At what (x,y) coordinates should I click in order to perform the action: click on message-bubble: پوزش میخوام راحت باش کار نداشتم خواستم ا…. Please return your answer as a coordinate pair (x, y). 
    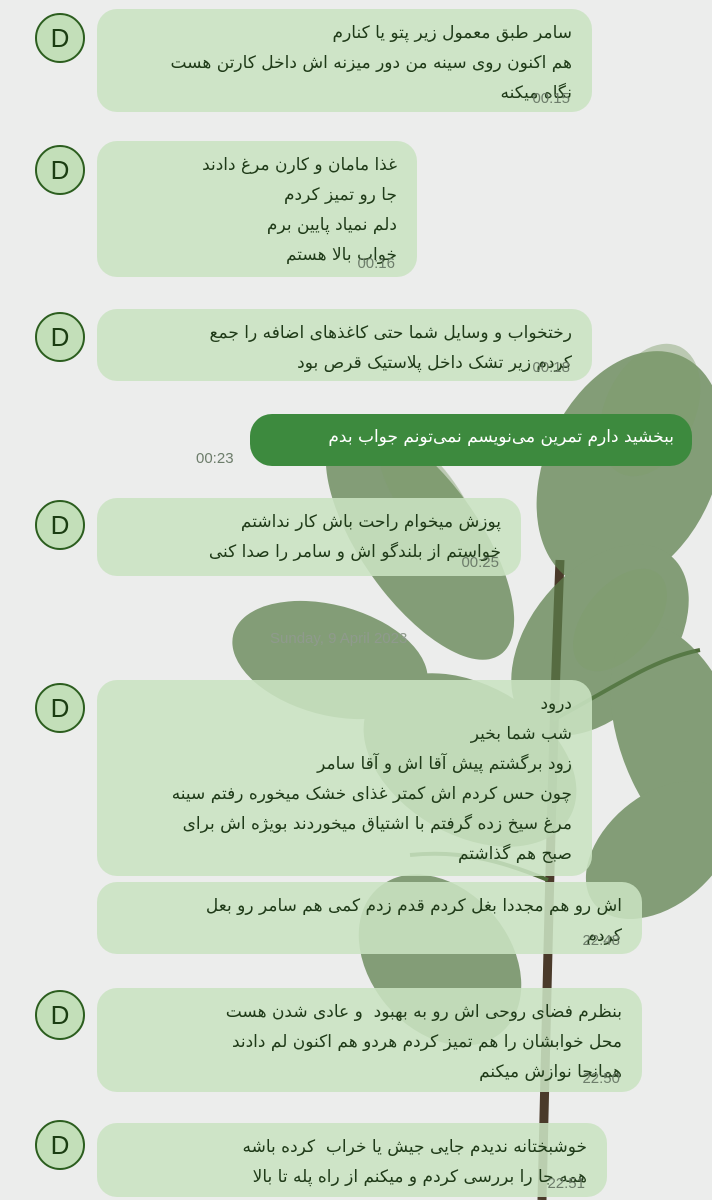
    Looking at the image, I should click on (309, 537).